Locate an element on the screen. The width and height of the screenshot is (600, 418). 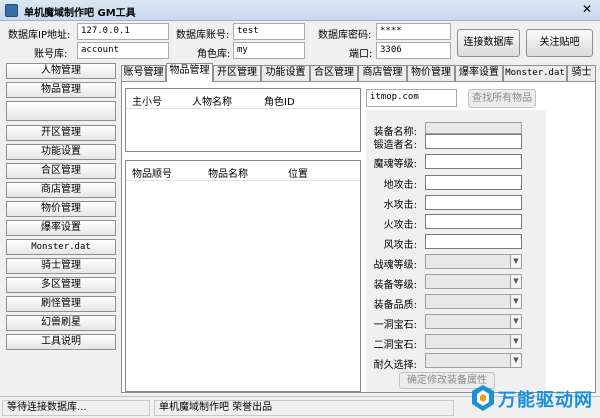
soul-level-input is located at coordinates (473, 161).